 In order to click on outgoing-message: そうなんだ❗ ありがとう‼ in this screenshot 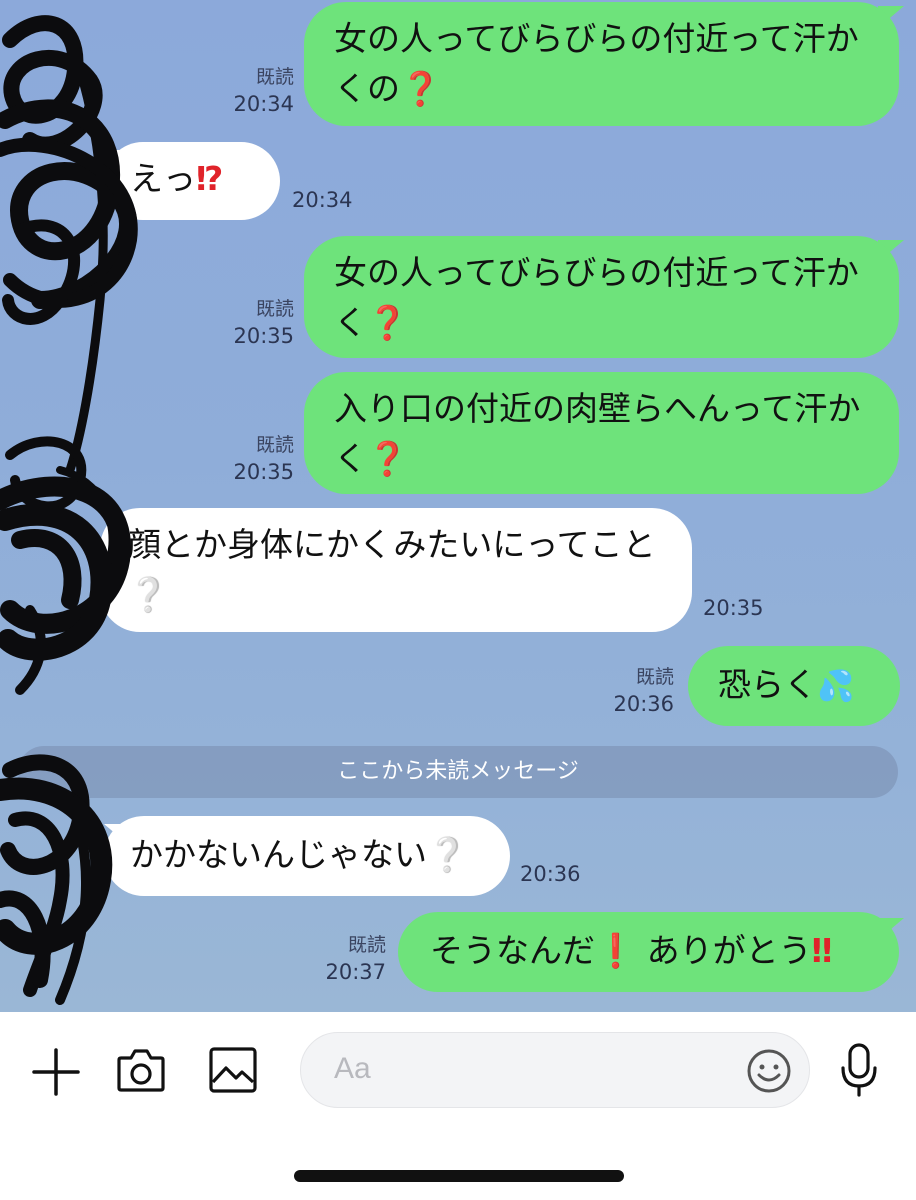, I will do `click(648, 952)`.